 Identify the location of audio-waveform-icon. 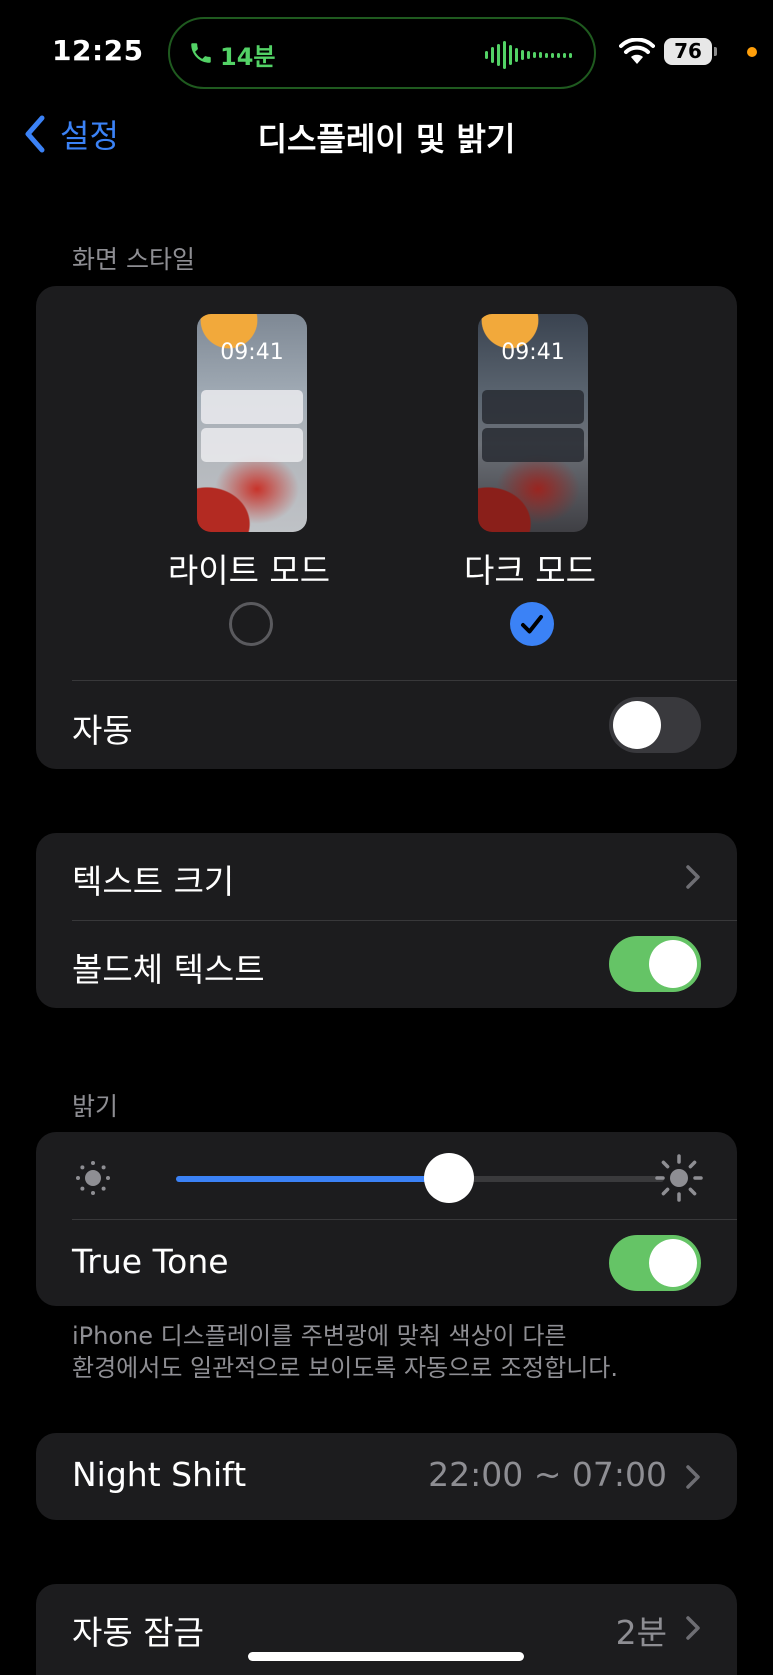
(528, 55).